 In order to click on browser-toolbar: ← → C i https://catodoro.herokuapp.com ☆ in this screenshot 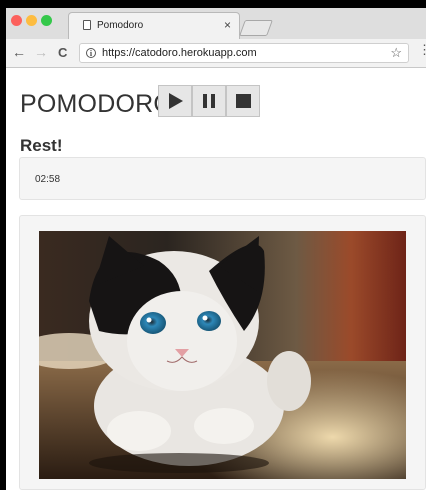, I will do `click(216, 53)`.